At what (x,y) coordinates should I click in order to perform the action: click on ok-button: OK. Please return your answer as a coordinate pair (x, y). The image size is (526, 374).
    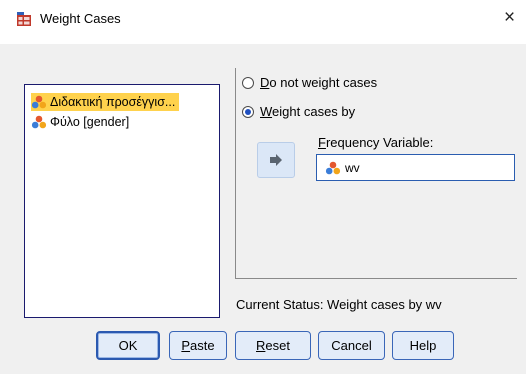
    Looking at the image, I should click on (128, 345).